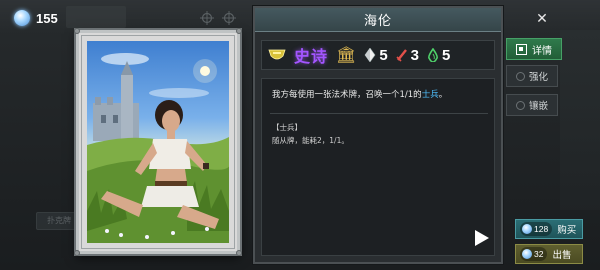 Image resolution: width=600 pixels, height=270 pixels. I want to click on card-stats-row: 史诗 🏛︎ 5 3 5, so click(378, 55).